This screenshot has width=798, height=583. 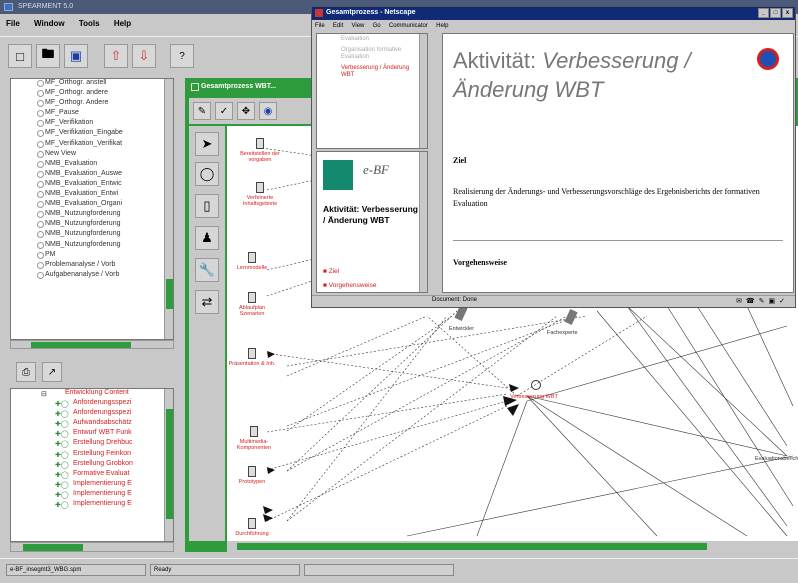 What do you see at coordinates (379, 570) in the screenshot?
I see `status-empty` at bounding box center [379, 570].